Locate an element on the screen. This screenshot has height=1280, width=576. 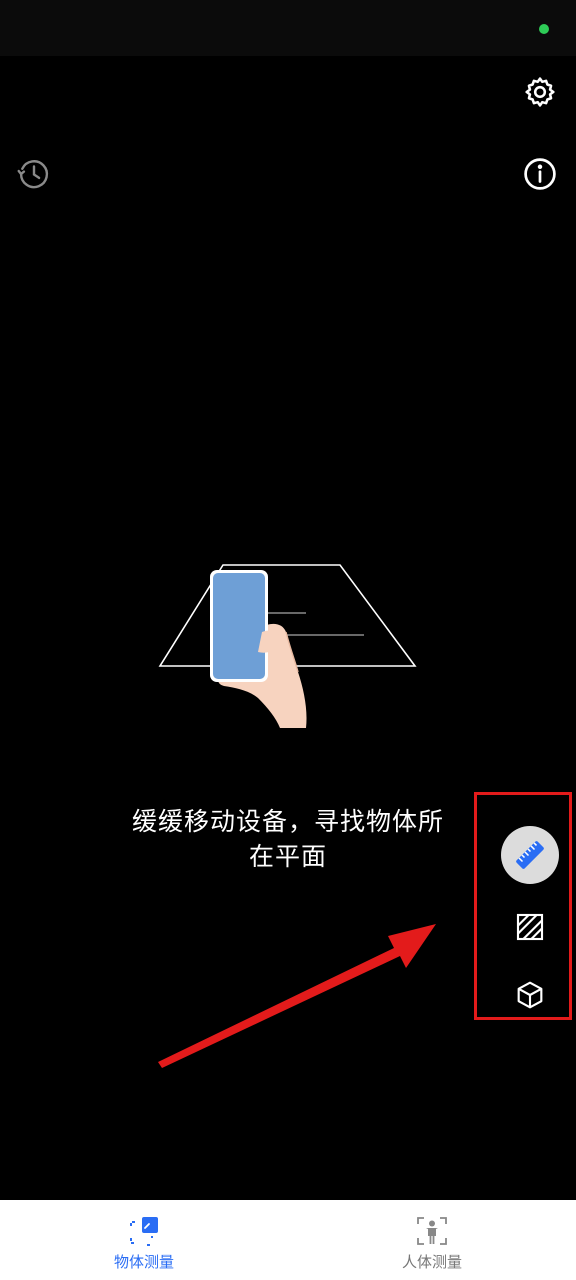
guidance-text: 缓缓移动设备，寻找物体所 在平面 is located at coordinates (288, 839).